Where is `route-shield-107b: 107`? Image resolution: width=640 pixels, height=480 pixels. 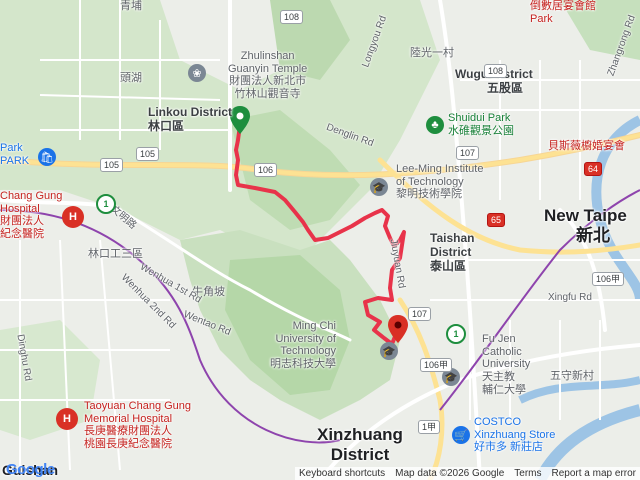 route-shield-107b: 107 is located at coordinates (420, 314).